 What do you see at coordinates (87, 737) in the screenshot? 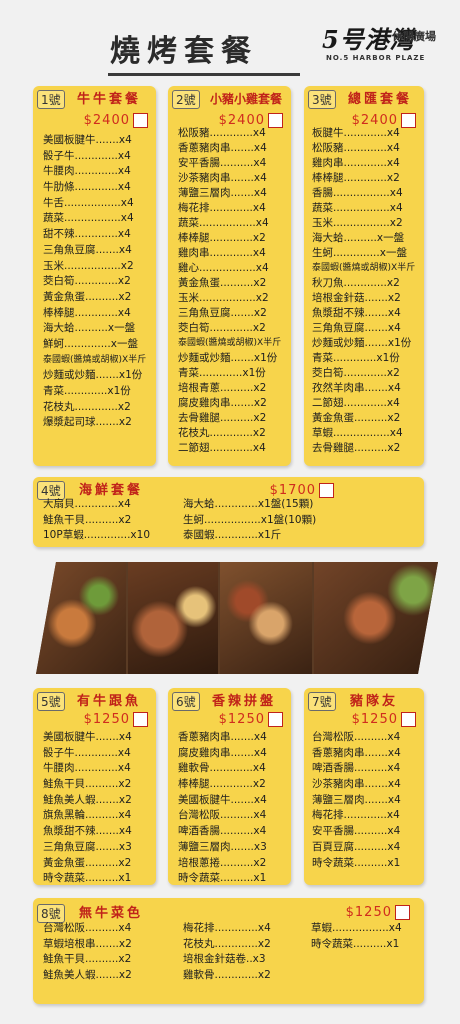
I see `list-item: 美國板腱牛.......x4` at bounding box center [87, 737].